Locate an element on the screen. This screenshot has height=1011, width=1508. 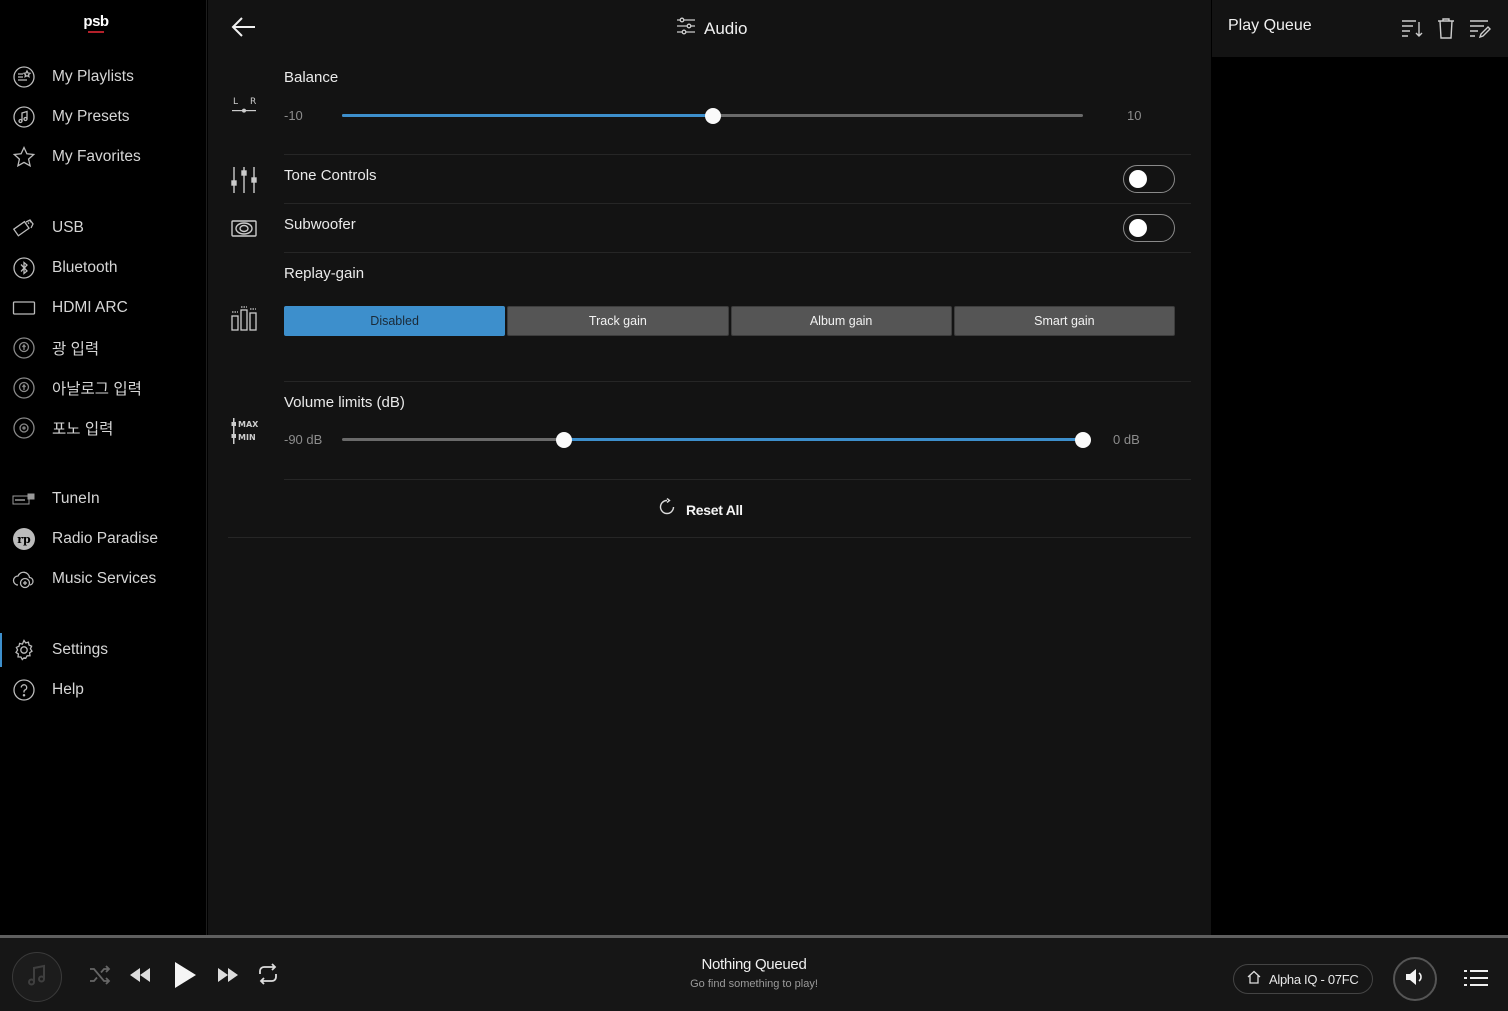
sidebar-item-settings: Settings is located at coordinates (103, 650).